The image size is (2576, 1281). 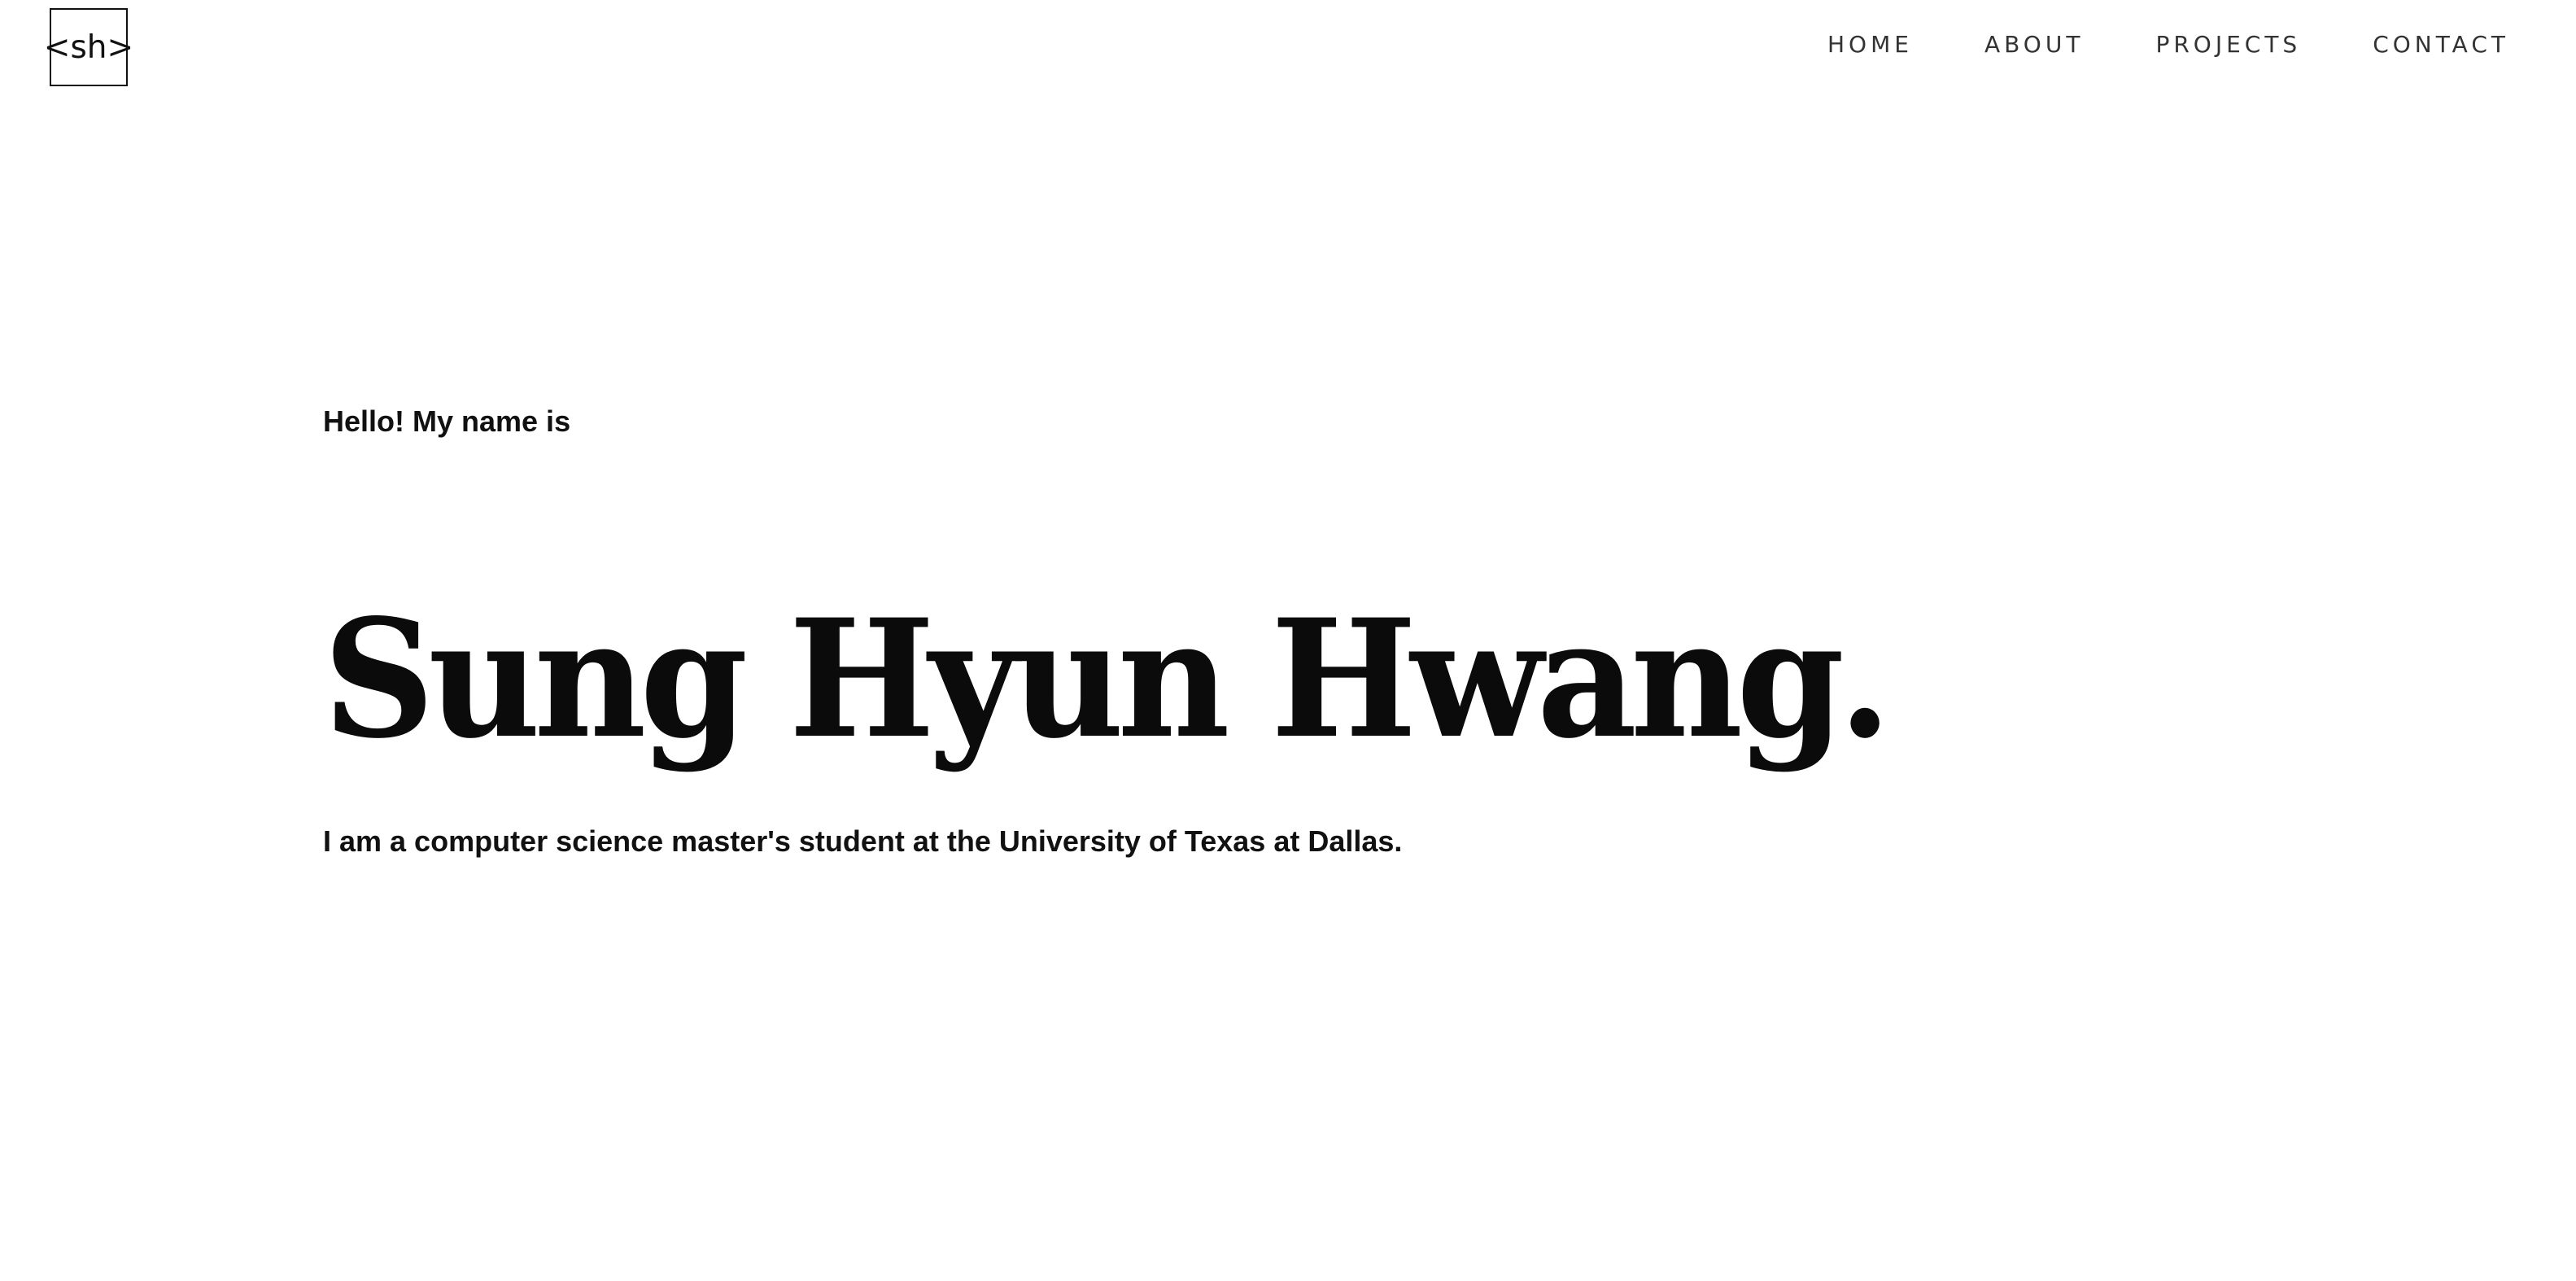 What do you see at coordinates (2228, 44) in the screenshot?
I see `nav-link-projects: PROJECTS` at bounding box center [2228, 44].